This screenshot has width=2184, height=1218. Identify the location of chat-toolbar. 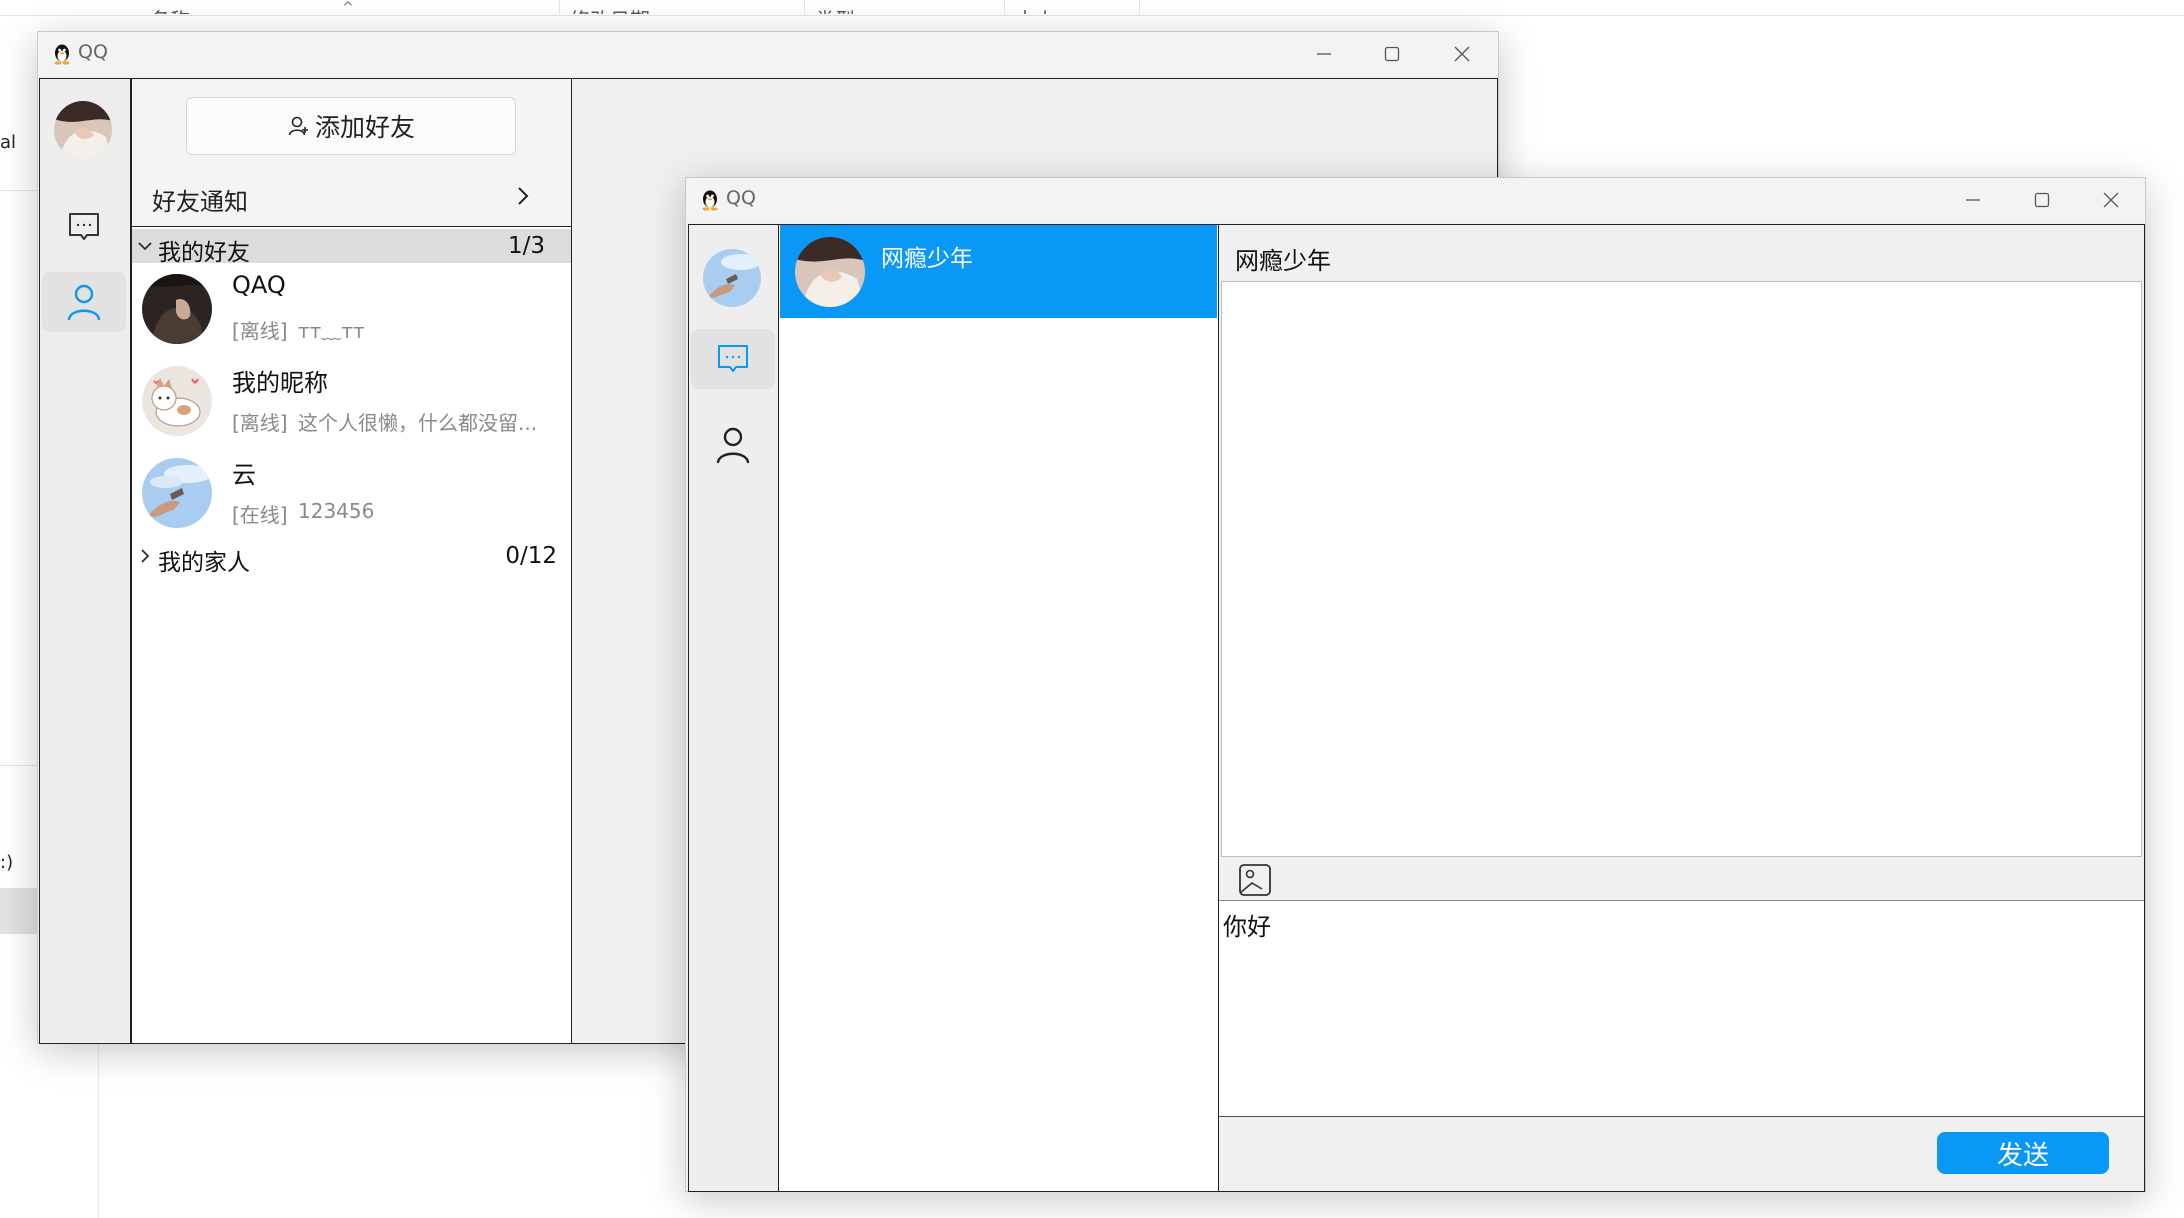
(1681, 879).